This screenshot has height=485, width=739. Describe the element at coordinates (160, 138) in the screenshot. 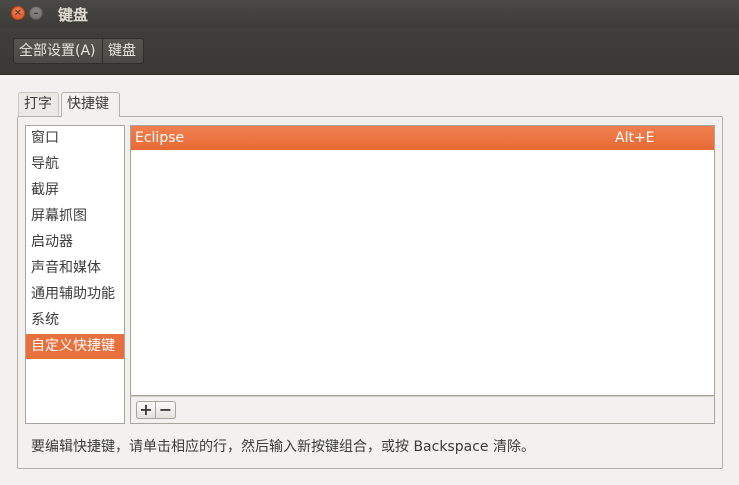

I see `shortcut-name: Eclipse` at that location.